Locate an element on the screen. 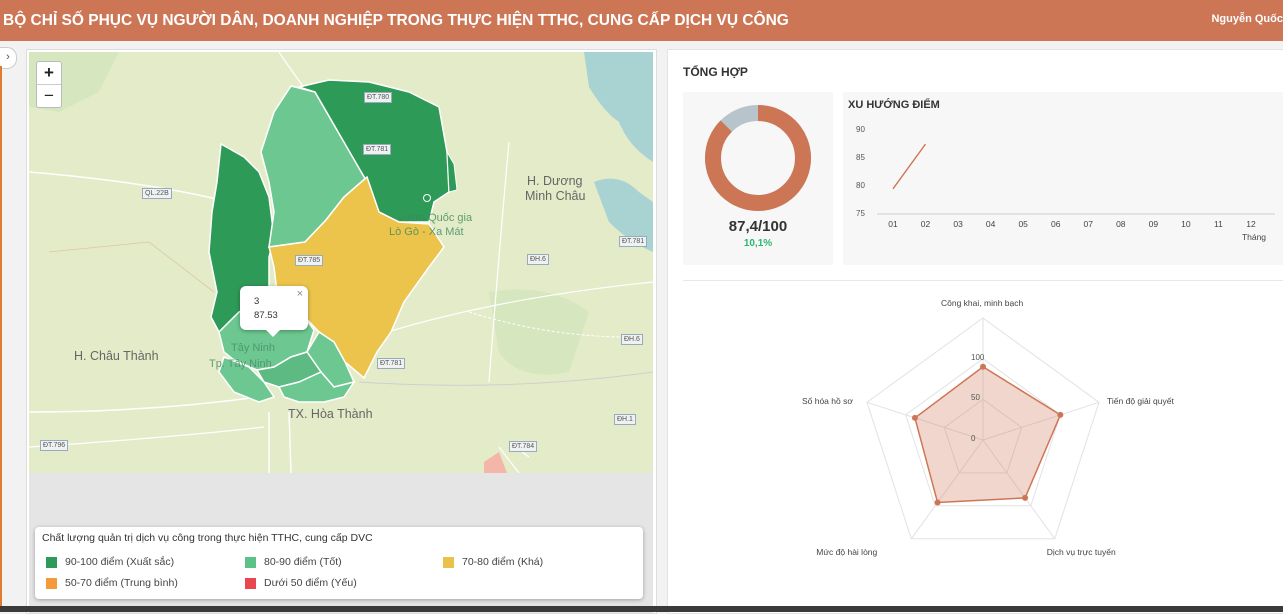  y-tick-label: 85 is located at coordinates (860, 157).